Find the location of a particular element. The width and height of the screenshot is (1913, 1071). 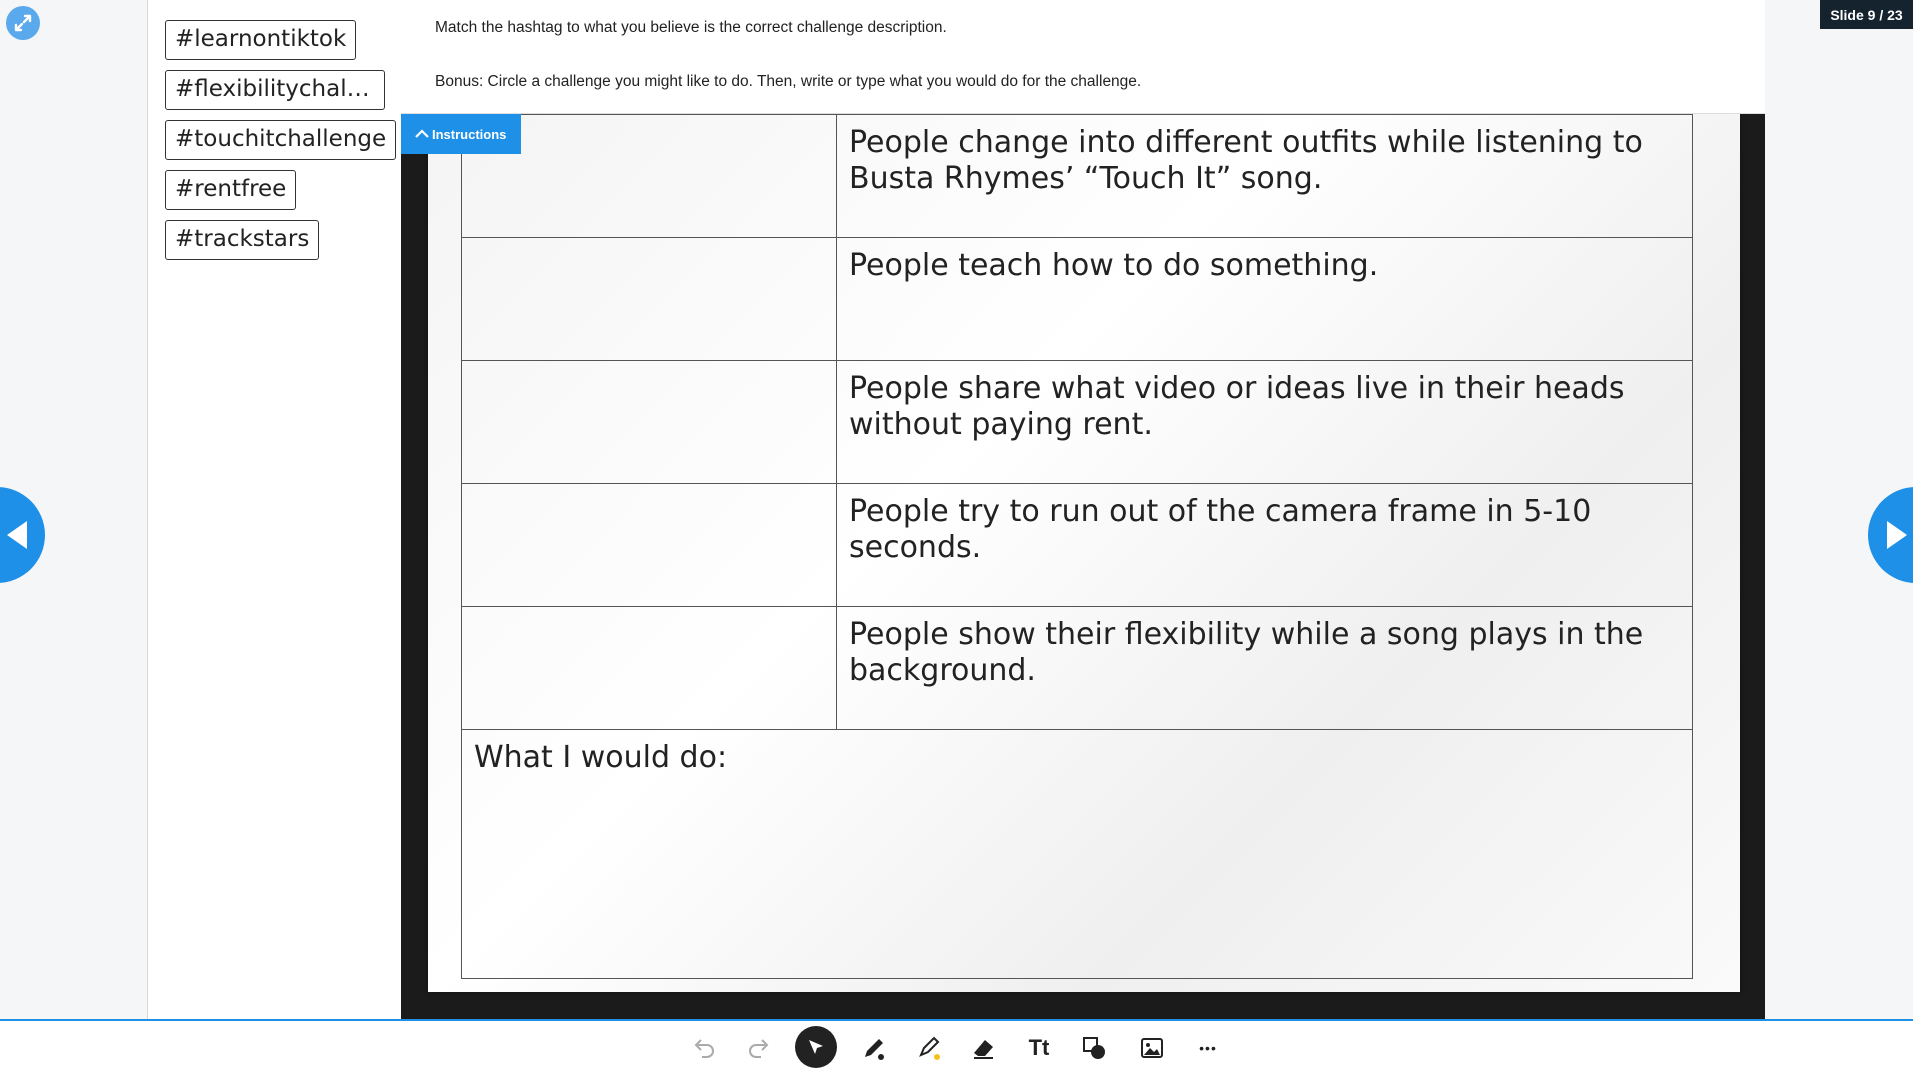

hashtag-chip-rentfree: #rentfree is located at coordinates (231, 190).